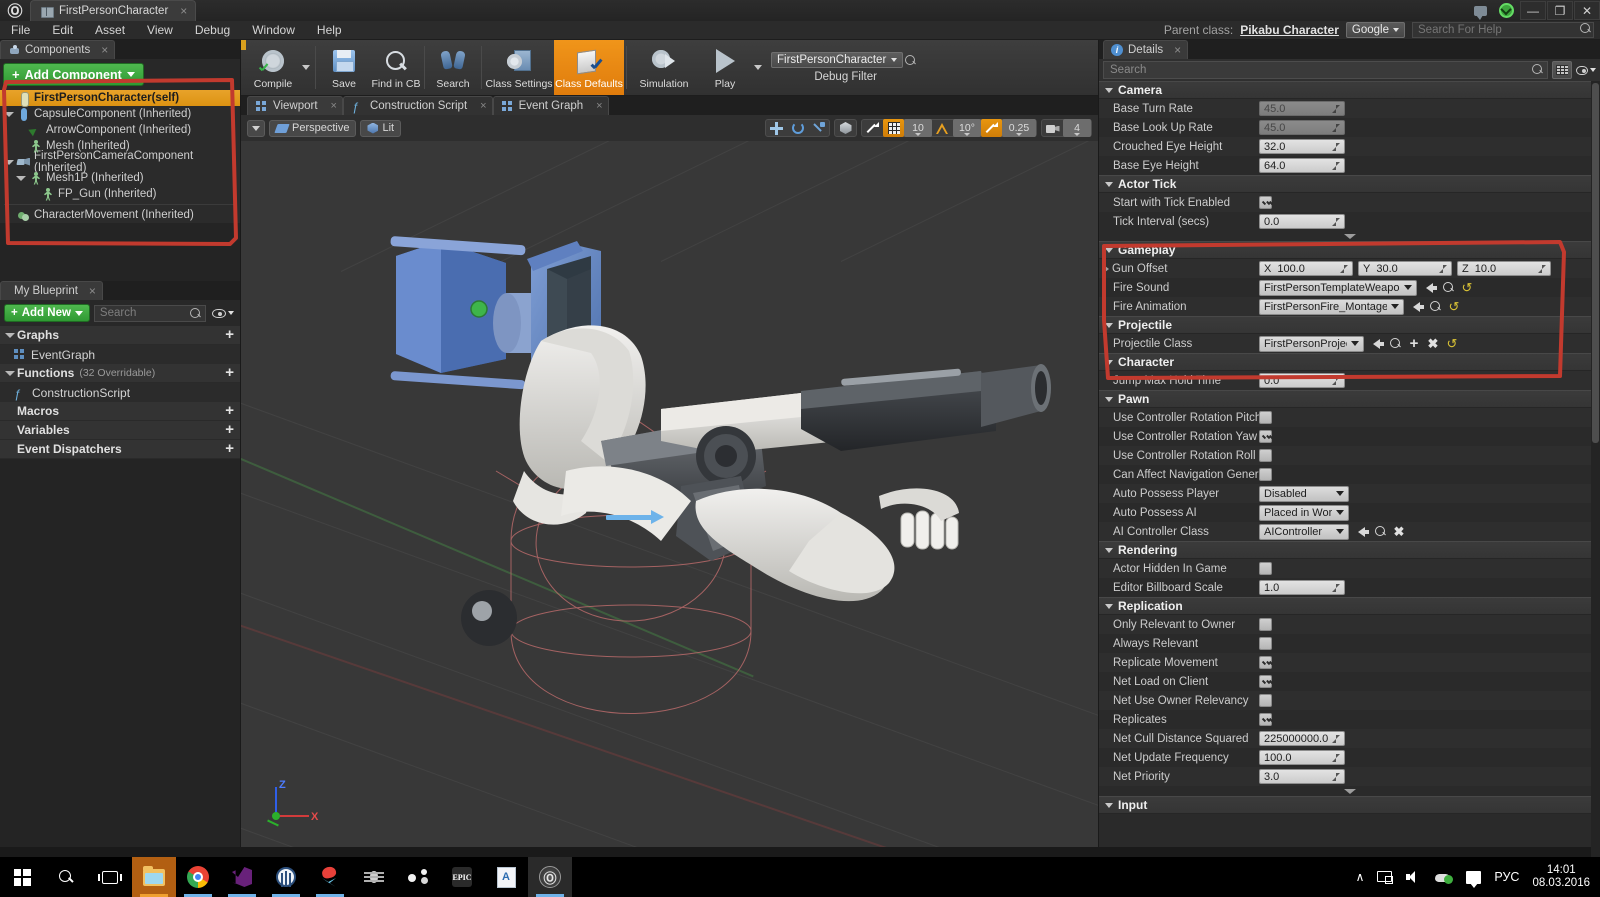  I want to click on toolbar-simulation-button: Simulation, so click(664, 67).